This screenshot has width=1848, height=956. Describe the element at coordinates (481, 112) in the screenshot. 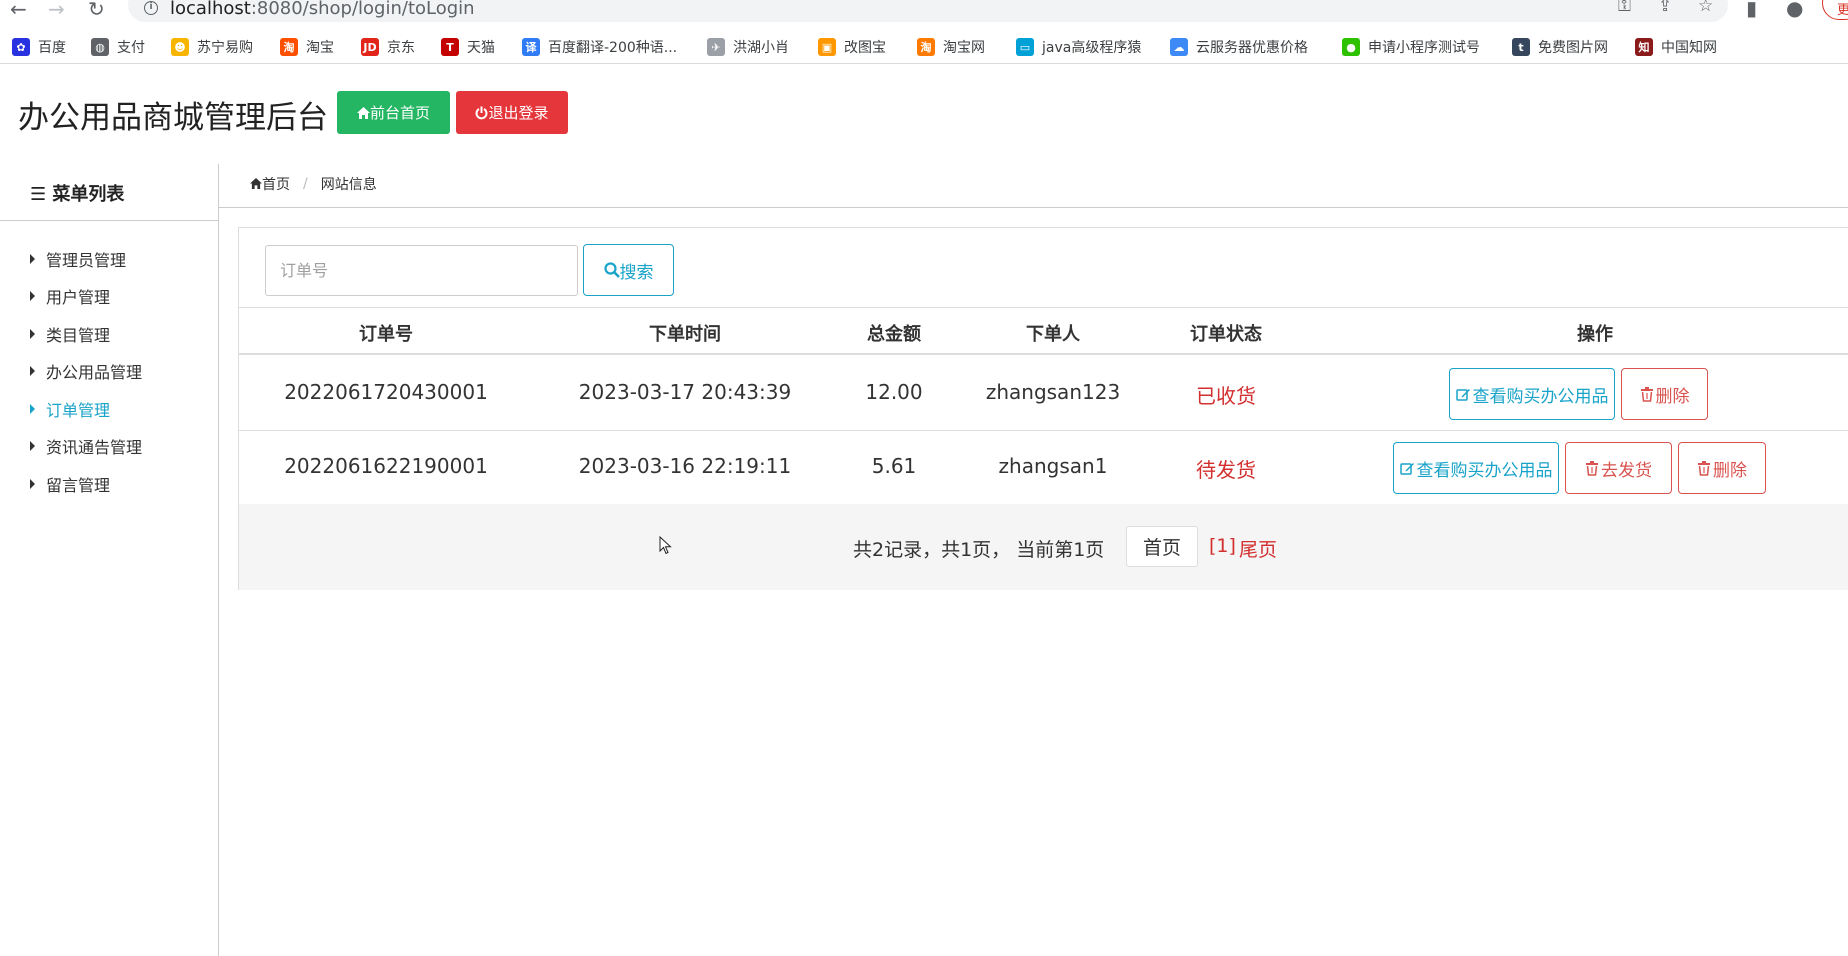

I see `power-icon` at that location.